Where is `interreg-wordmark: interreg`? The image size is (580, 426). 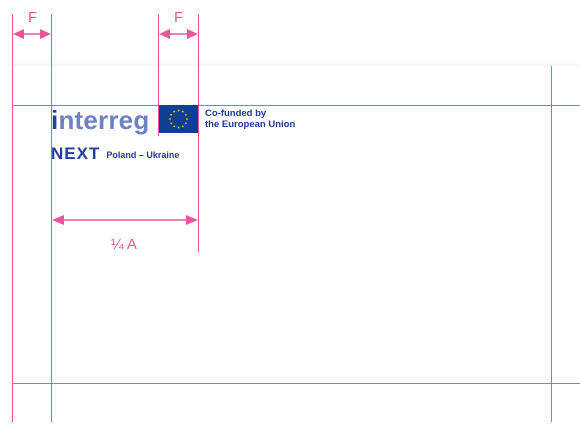
interreg-wordmark: interreg is located at coordinates (100, 120).